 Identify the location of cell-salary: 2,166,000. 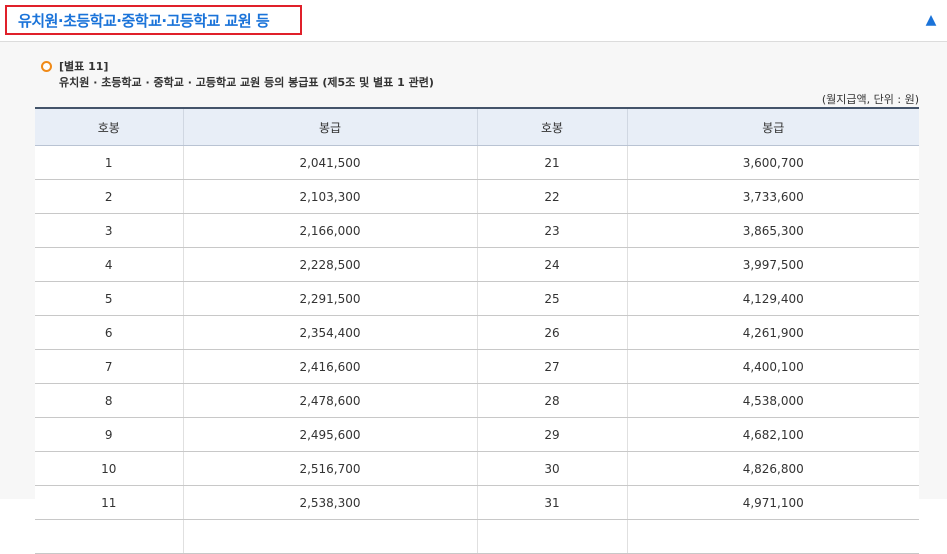
(329, 230).